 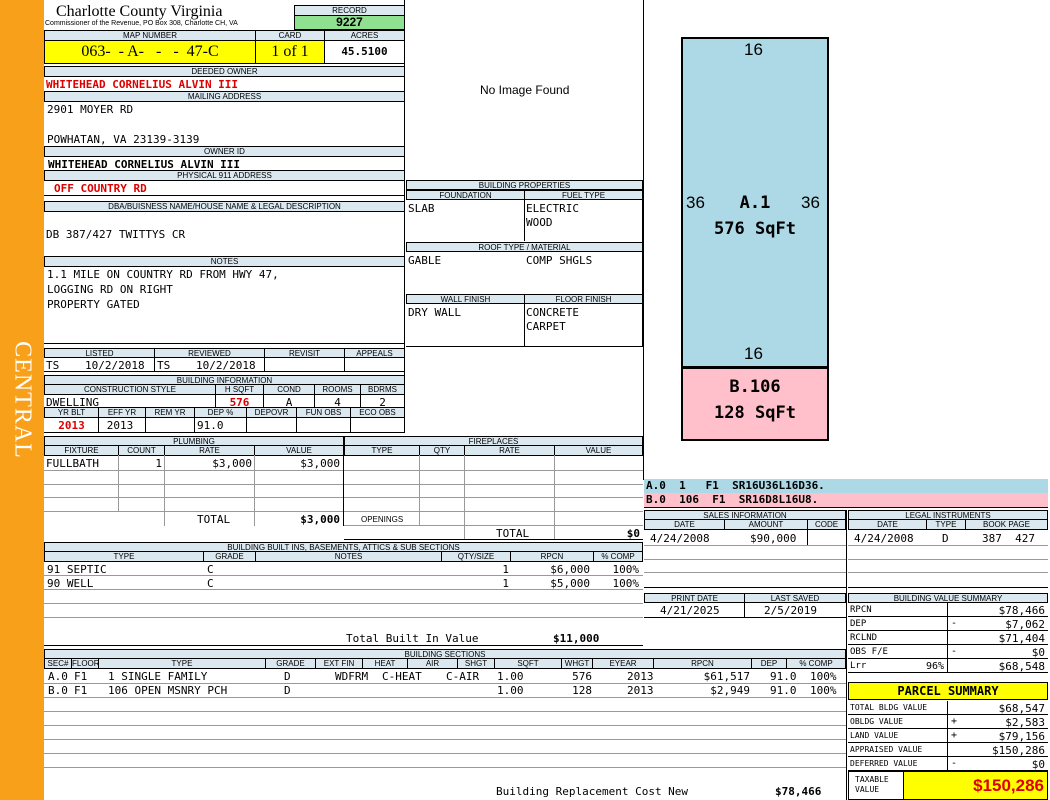 What do you see at coordinates (509, 450) in the screenshot?
I see `fireplaces-rate-header: RATE` at bounding box center [509, 450].